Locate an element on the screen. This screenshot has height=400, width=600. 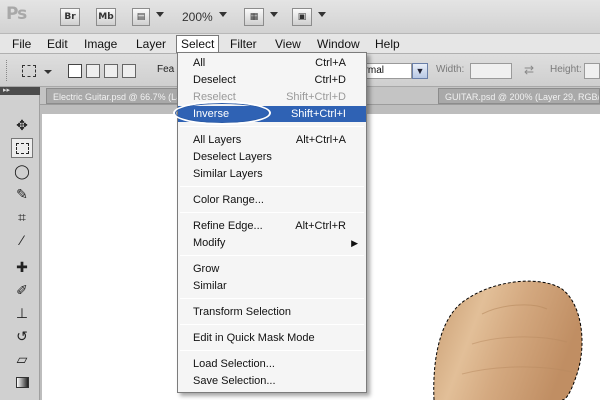
item-label: All Layers is located at coordinates (217, 140).